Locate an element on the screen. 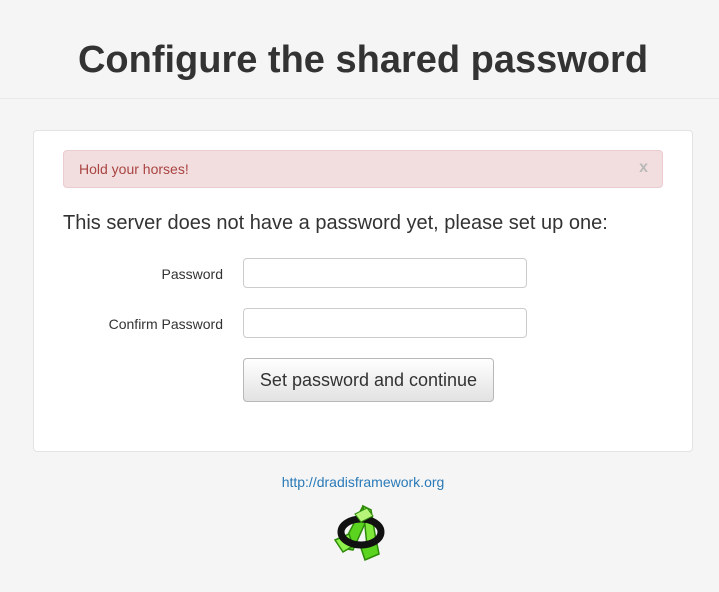 This screenshot has width=719, height=592. alert-message: Hold your horses! is located at coordinates (134, 169).